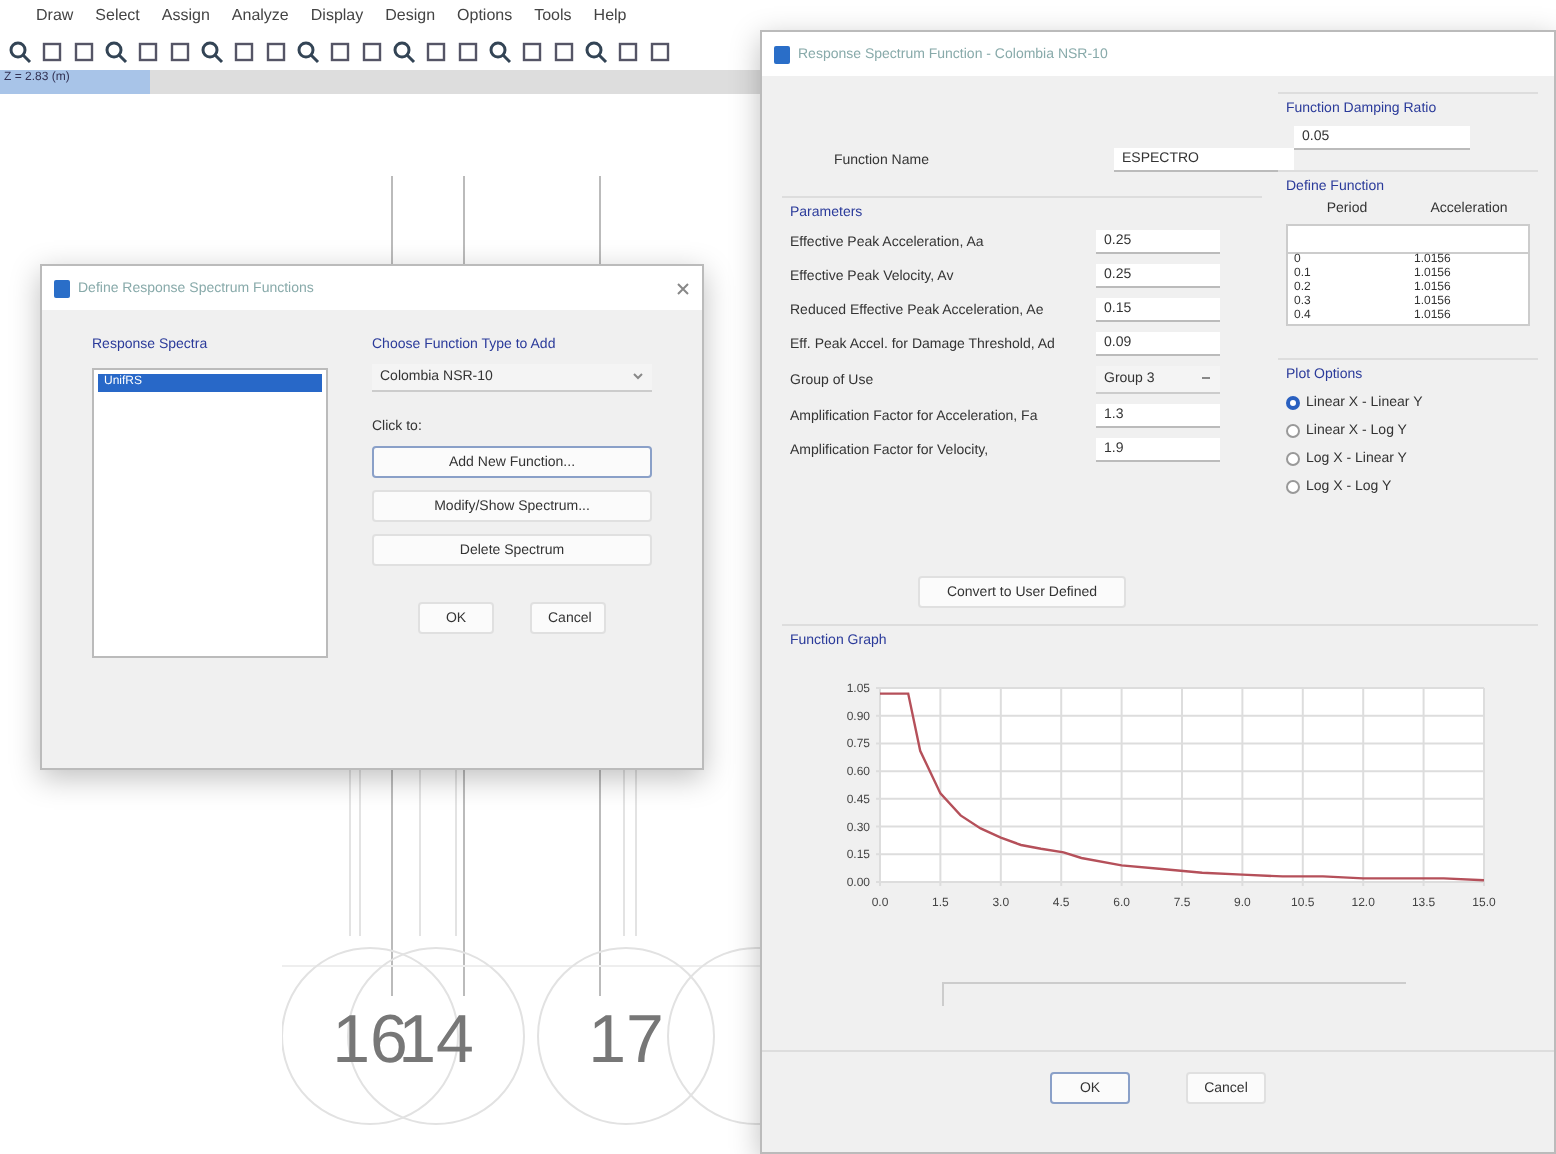  I want to click on menu-item: Tools, so click(553, 20).